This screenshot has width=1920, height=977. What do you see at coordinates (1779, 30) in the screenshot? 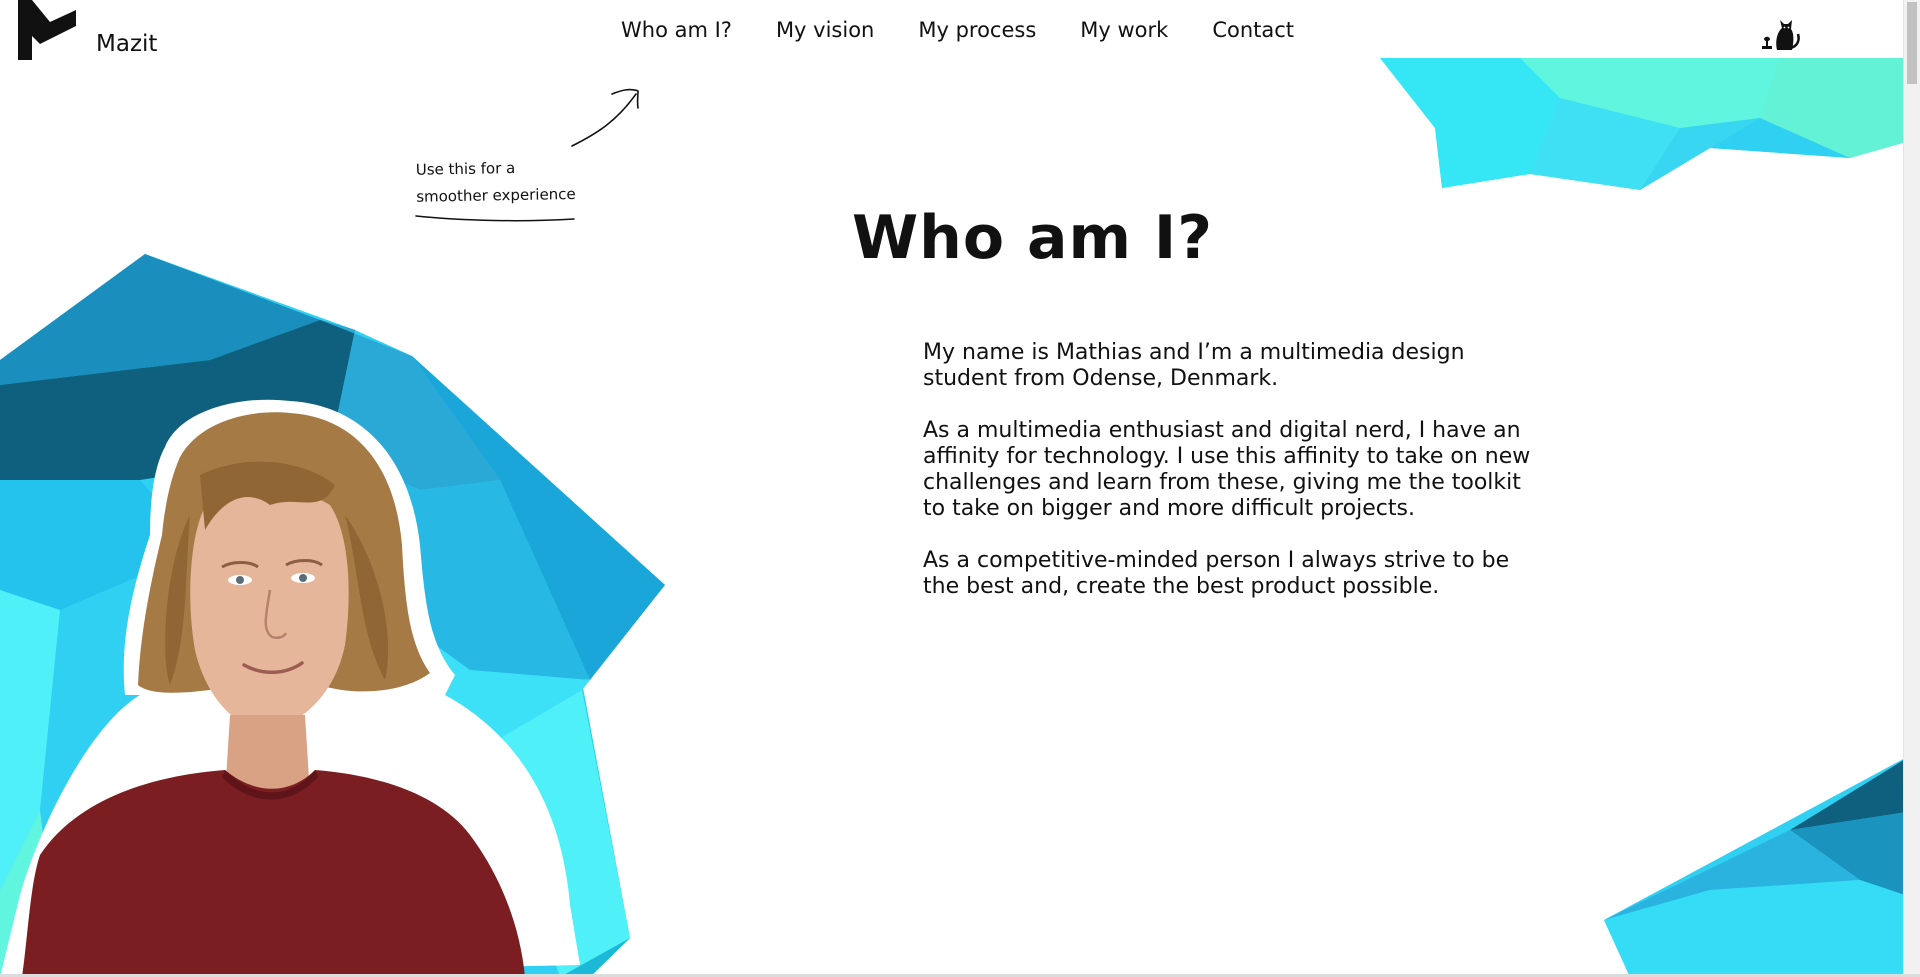
I see `cat-lamp-icon` at bounding box center [1779, 30].